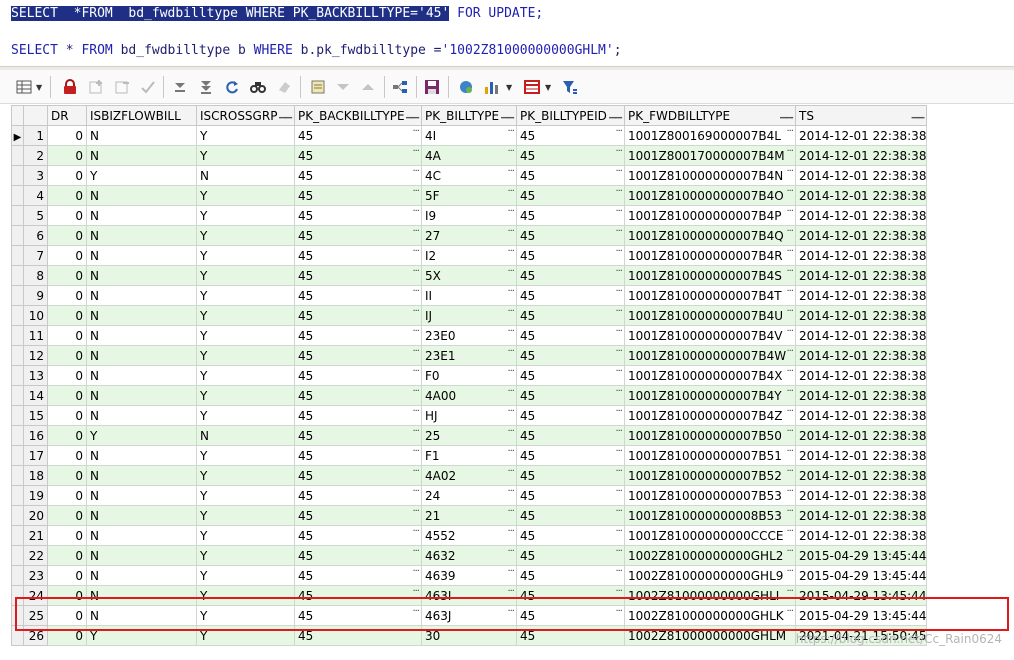 The image size is (1014, 660). Describe the element at coordinates (24, 87) in the screenshot. I see `grid-menu-icon` at that location.